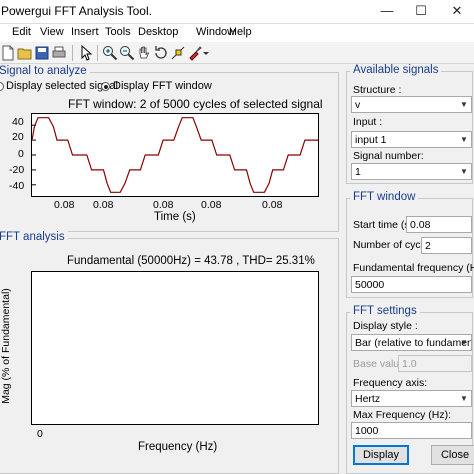 The width and height of the screenshot is (474, 474). I want to click on signal-plot-area, so click(175, 155).